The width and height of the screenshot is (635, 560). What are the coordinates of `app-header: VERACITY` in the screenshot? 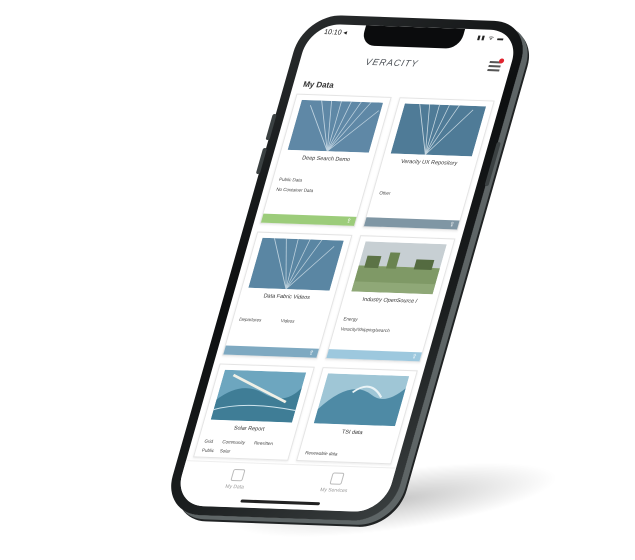 It's located at (405, 63).